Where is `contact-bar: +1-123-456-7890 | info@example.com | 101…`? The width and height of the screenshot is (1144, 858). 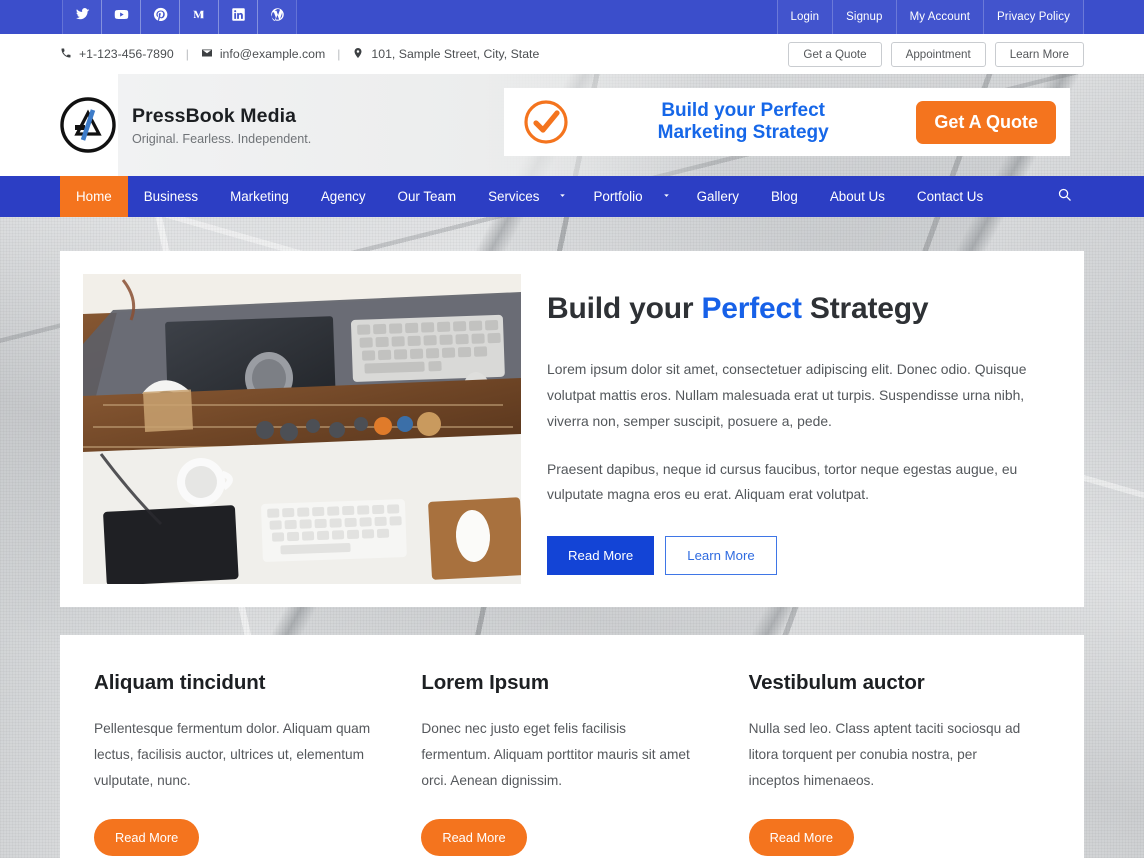
contact-bar: +1-123-456-7890 | info@example.com | 101… is located at coordinates (572, 54).